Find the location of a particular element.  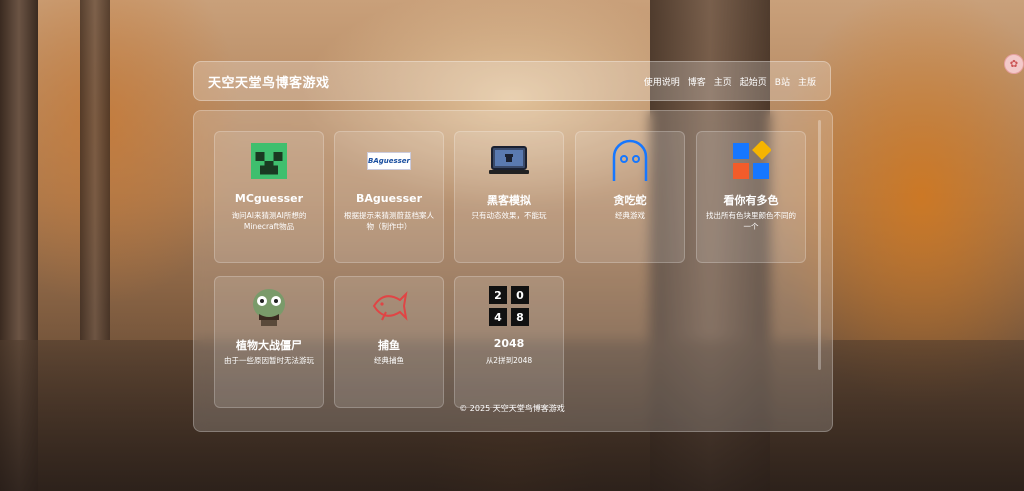

nav-blog: 博客 is located at coordinates (697, 81).